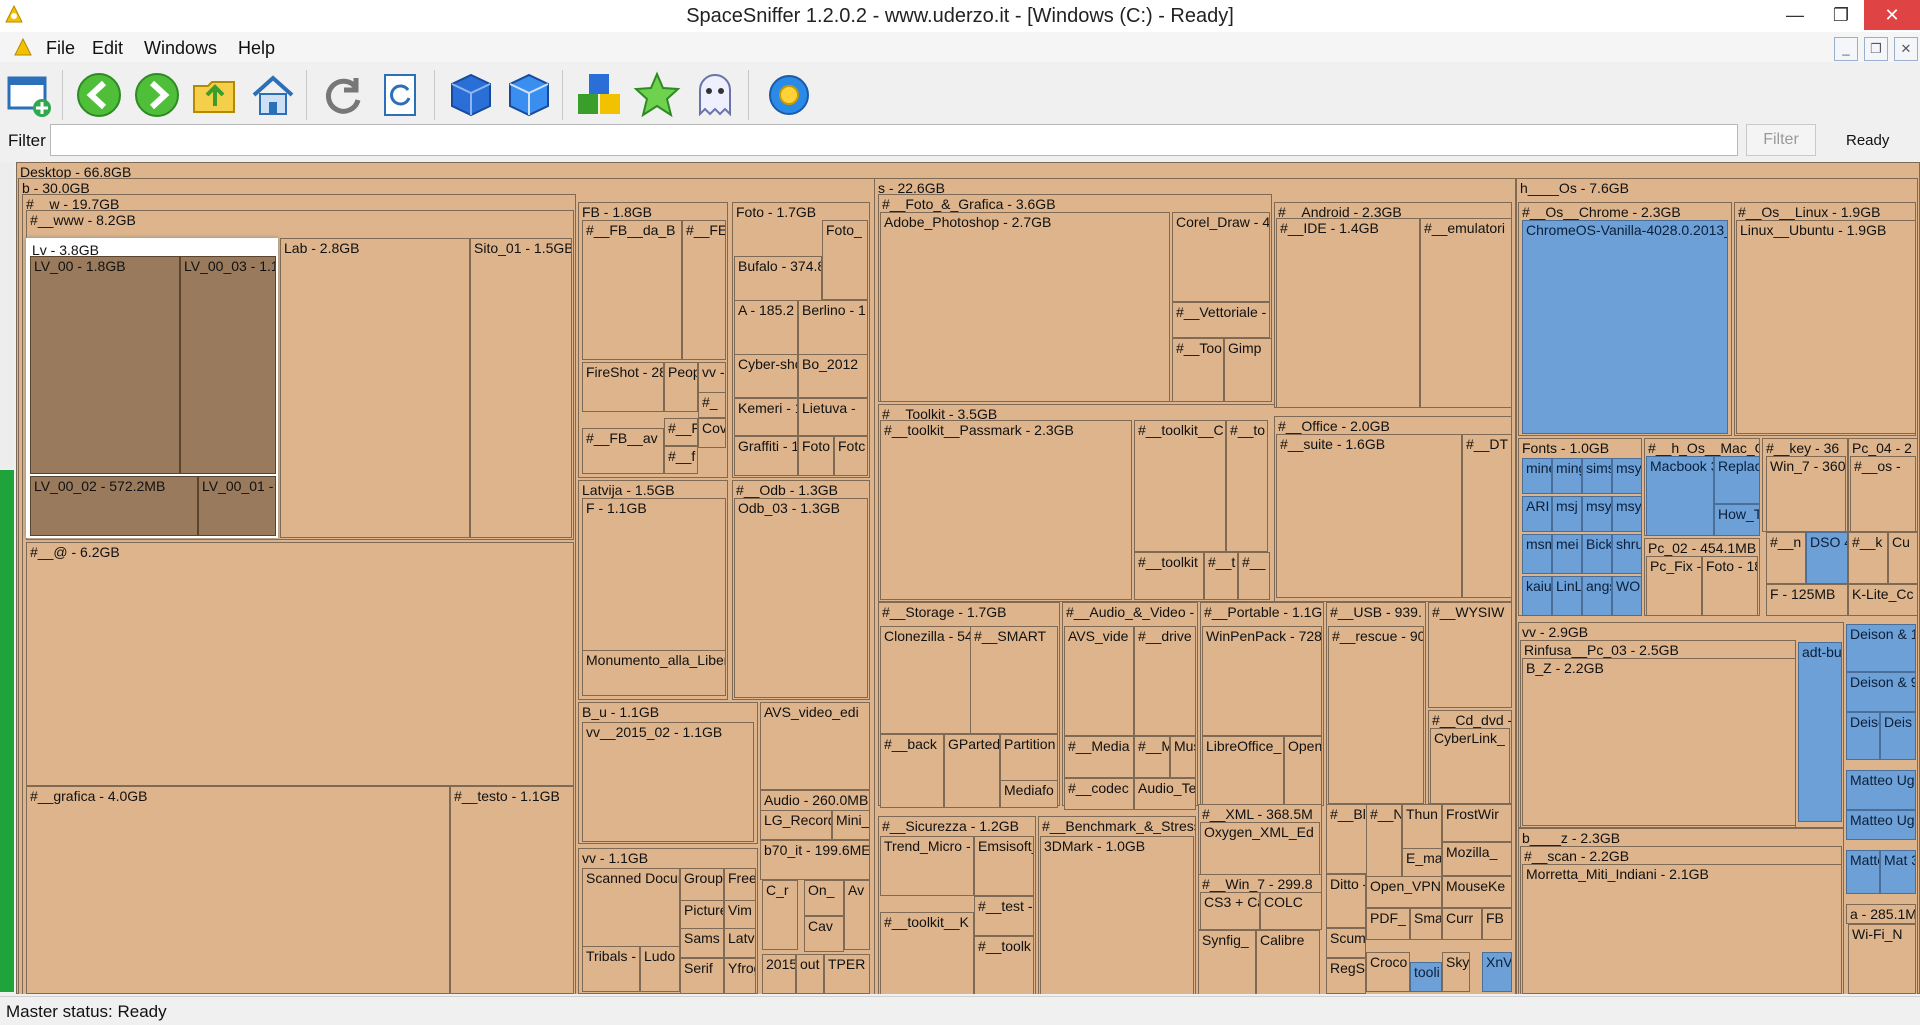 This screenshot has width=1920, height=1025. What do you see at coordinates (521, 388) in the screenshot?
I see `treemap-block: Sito_01 - 1.5GB` at bounding box center [521, 388].